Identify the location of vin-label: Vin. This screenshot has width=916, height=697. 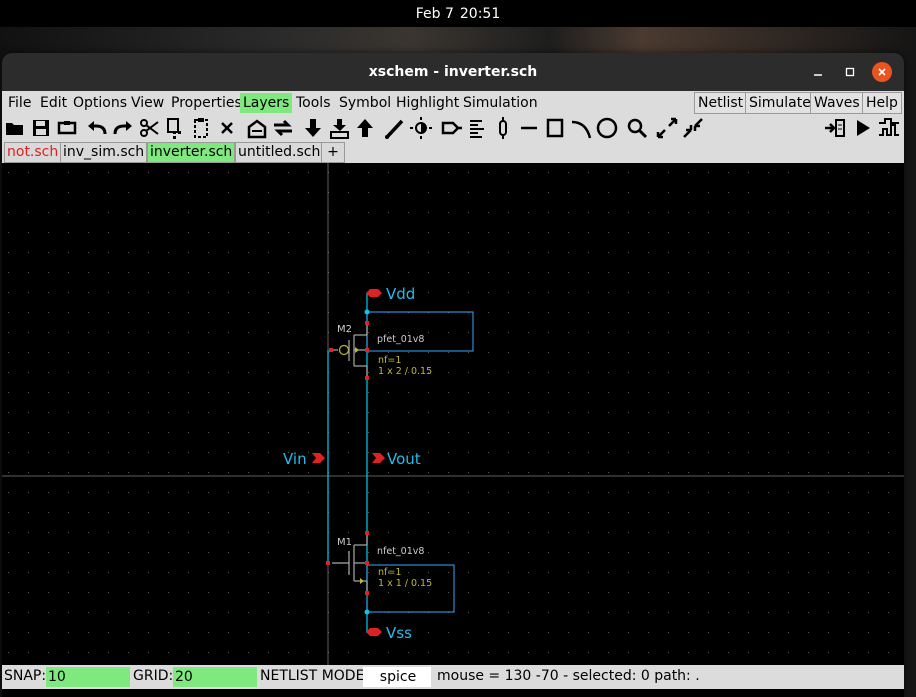
(295, 459).